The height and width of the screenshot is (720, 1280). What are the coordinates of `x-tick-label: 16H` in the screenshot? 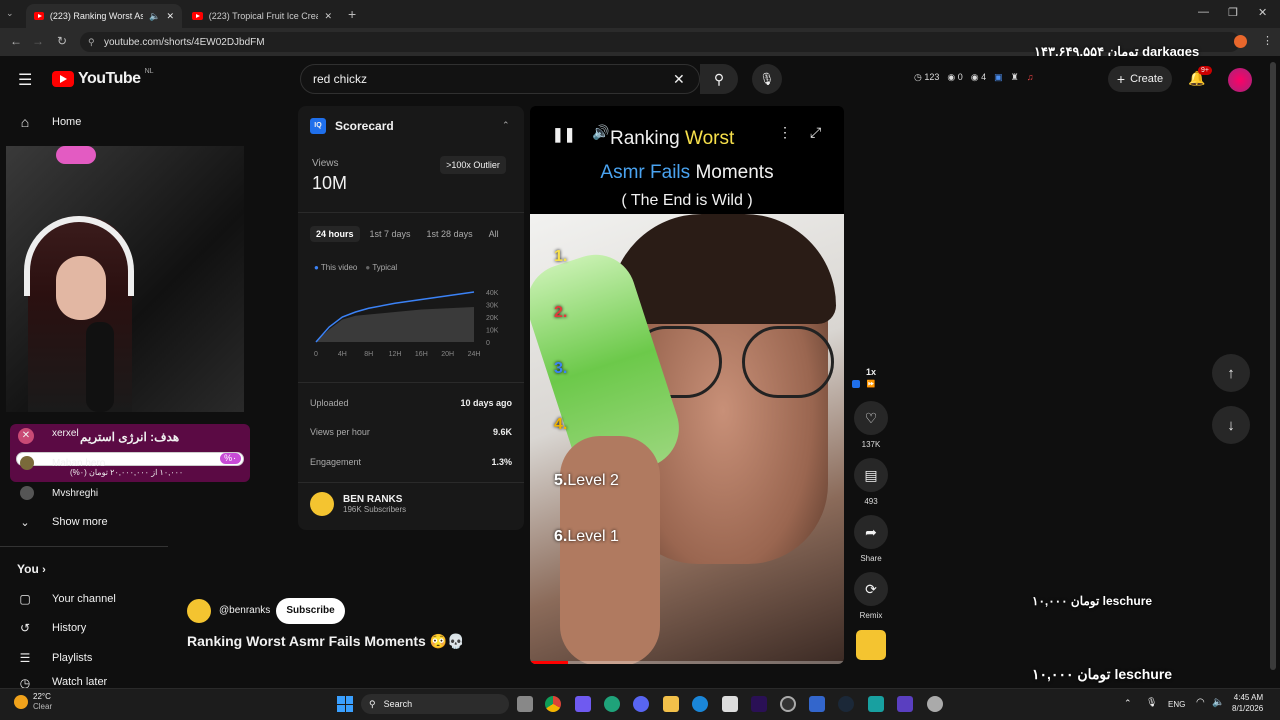 It's located at (421, 354).